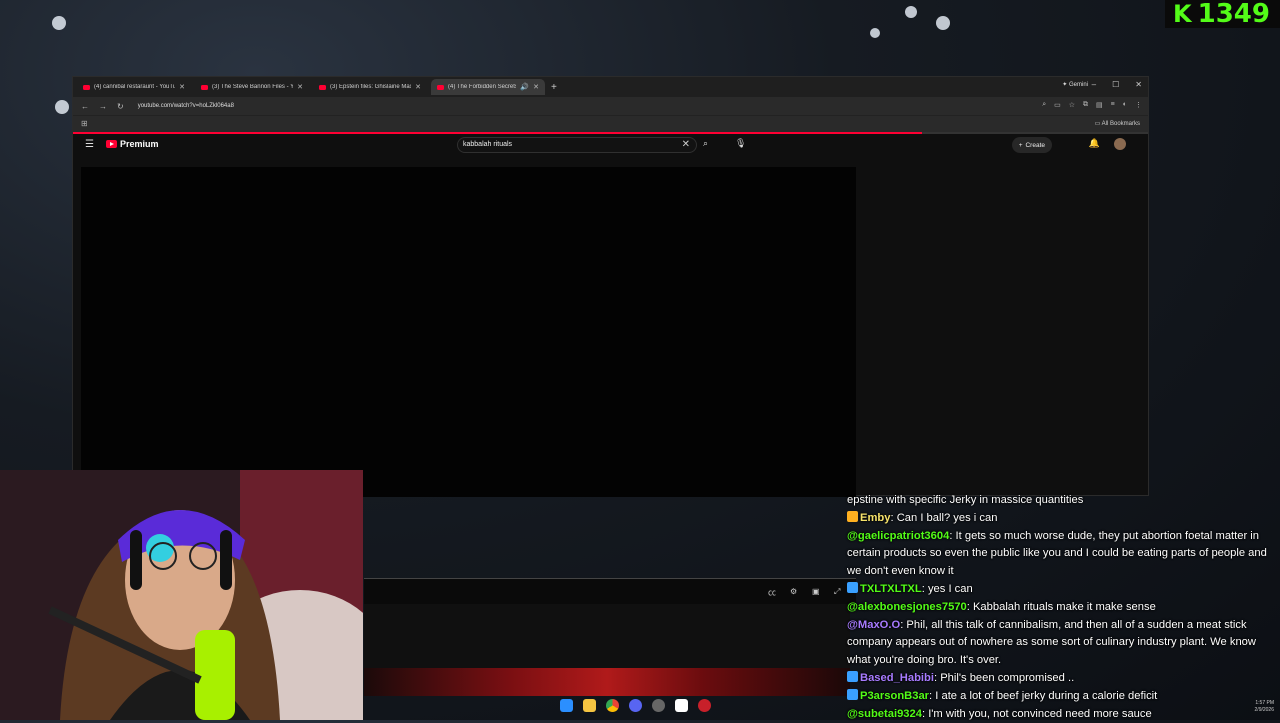  I want to click on gemini-label: Gemini, so click(1078, 85).